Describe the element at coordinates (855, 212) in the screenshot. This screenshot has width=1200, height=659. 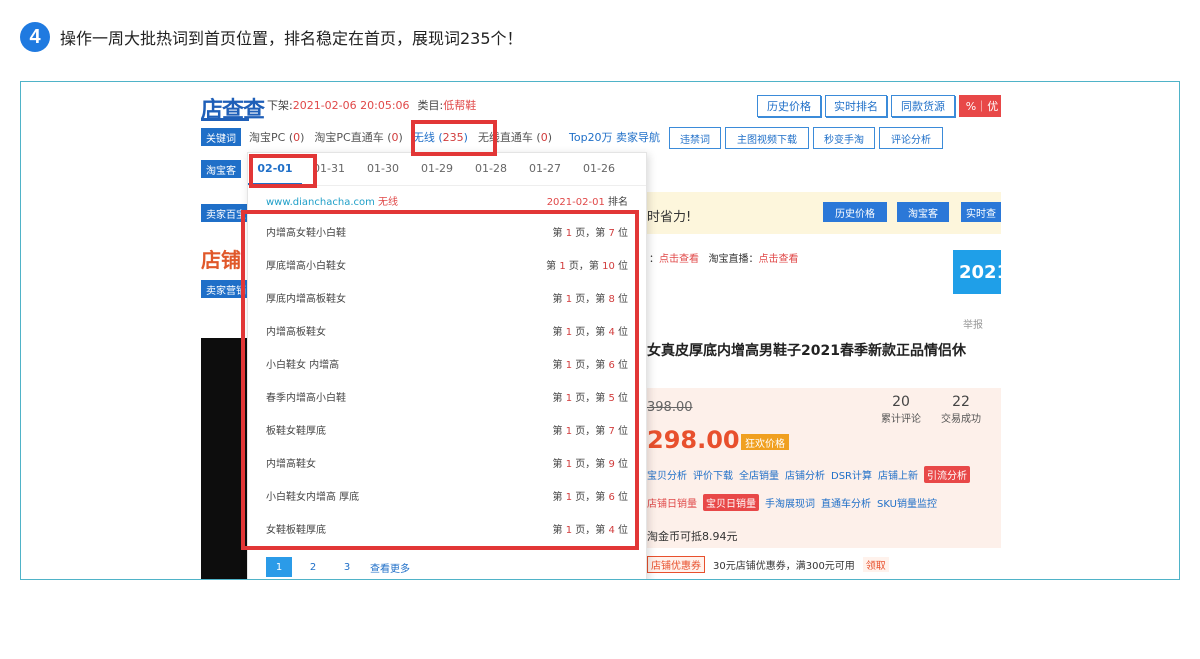
I see `bar-history-price-button: 历史价格` at that location.